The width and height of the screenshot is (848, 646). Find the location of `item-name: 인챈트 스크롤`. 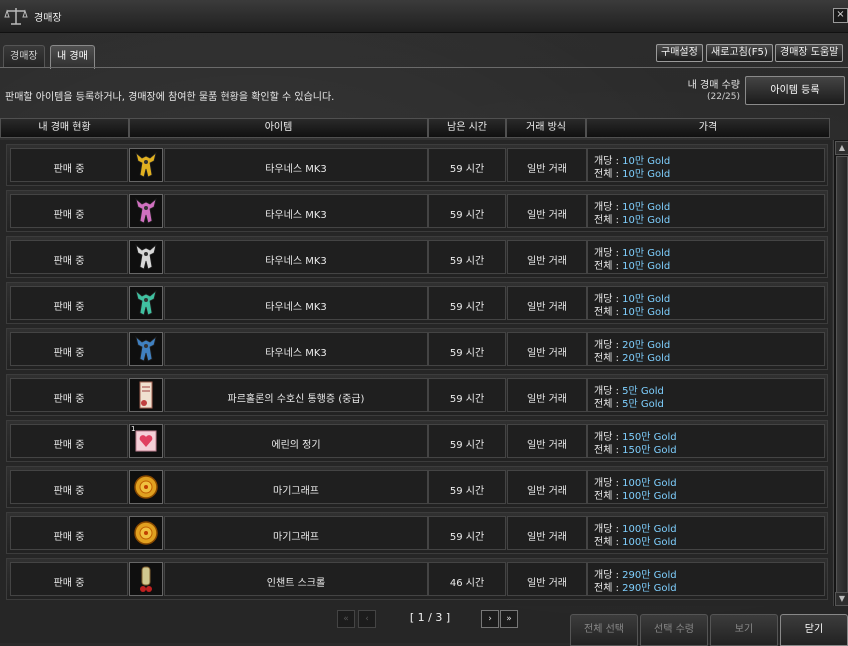

item-name: 인챈트 스크롤 is located at coordinates (296, 583).